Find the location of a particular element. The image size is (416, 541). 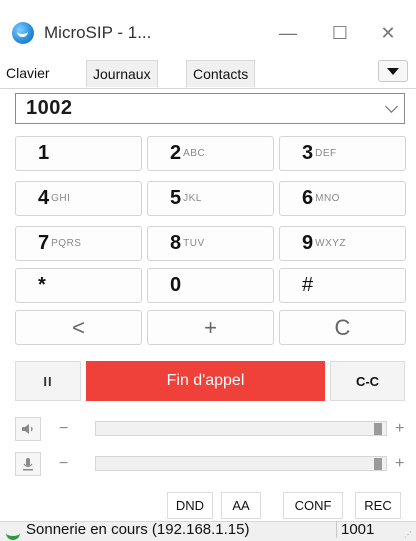

plus-icon: + is located at coordinates (210, 327).